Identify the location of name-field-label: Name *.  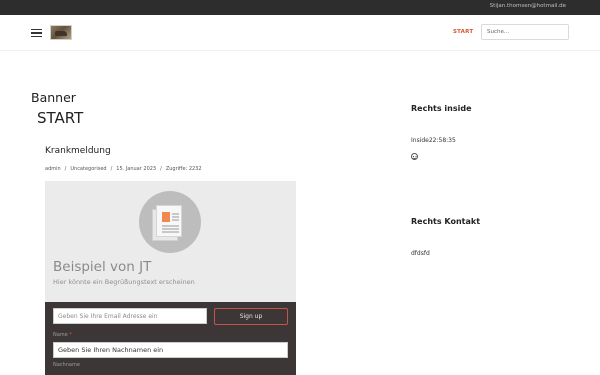
(62, 335).